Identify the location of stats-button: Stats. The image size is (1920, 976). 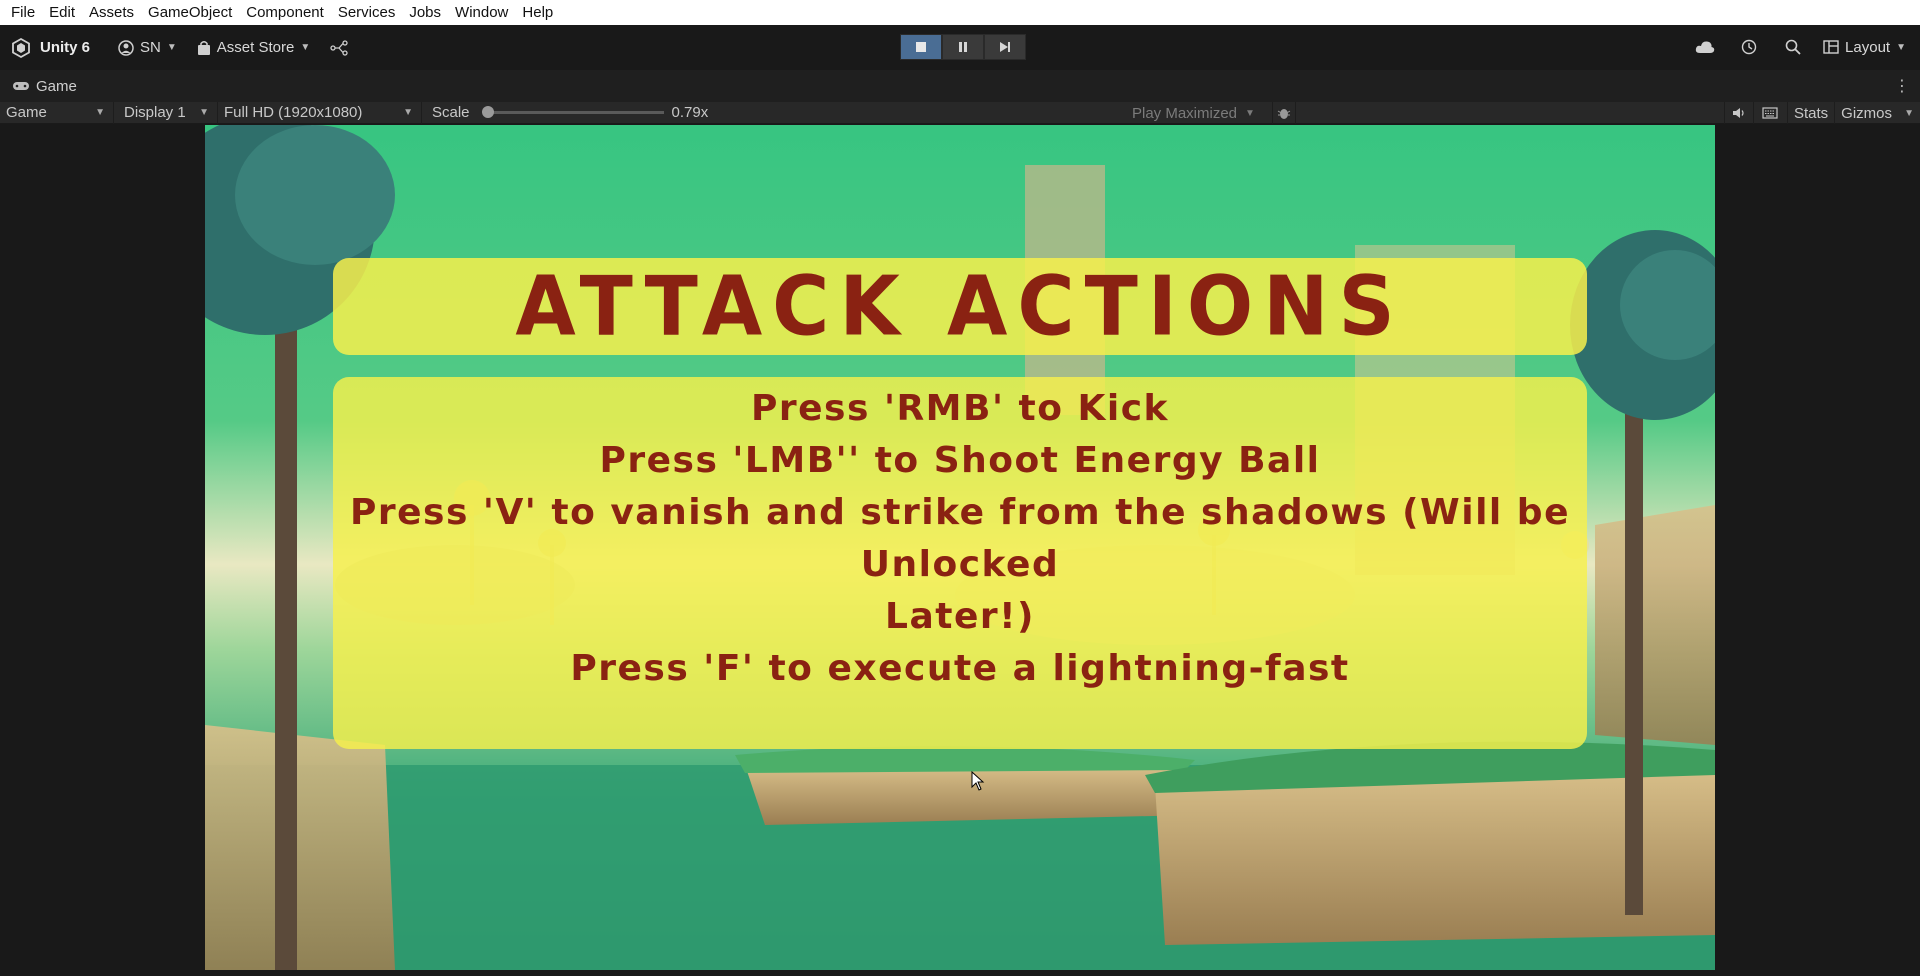
(1812, 113).